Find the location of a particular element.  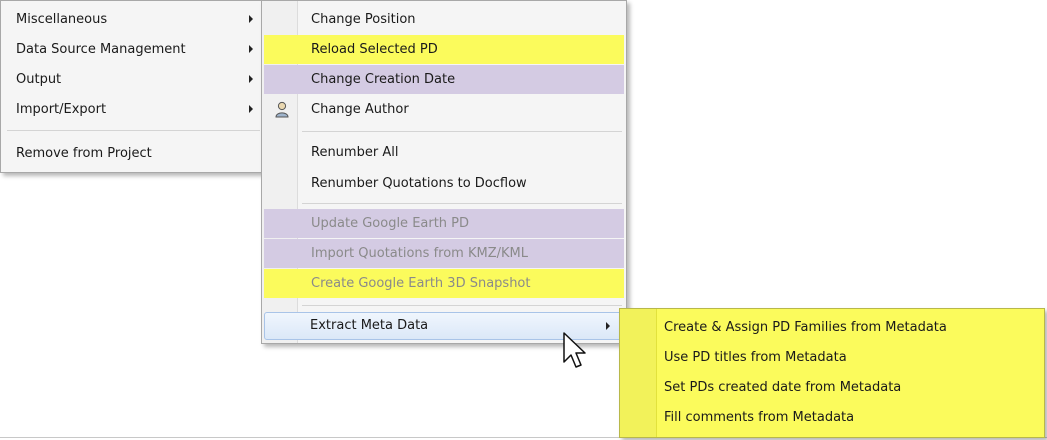

menu-item-change-creation-date: Change Creation Date is located at coordinates (444, 79).